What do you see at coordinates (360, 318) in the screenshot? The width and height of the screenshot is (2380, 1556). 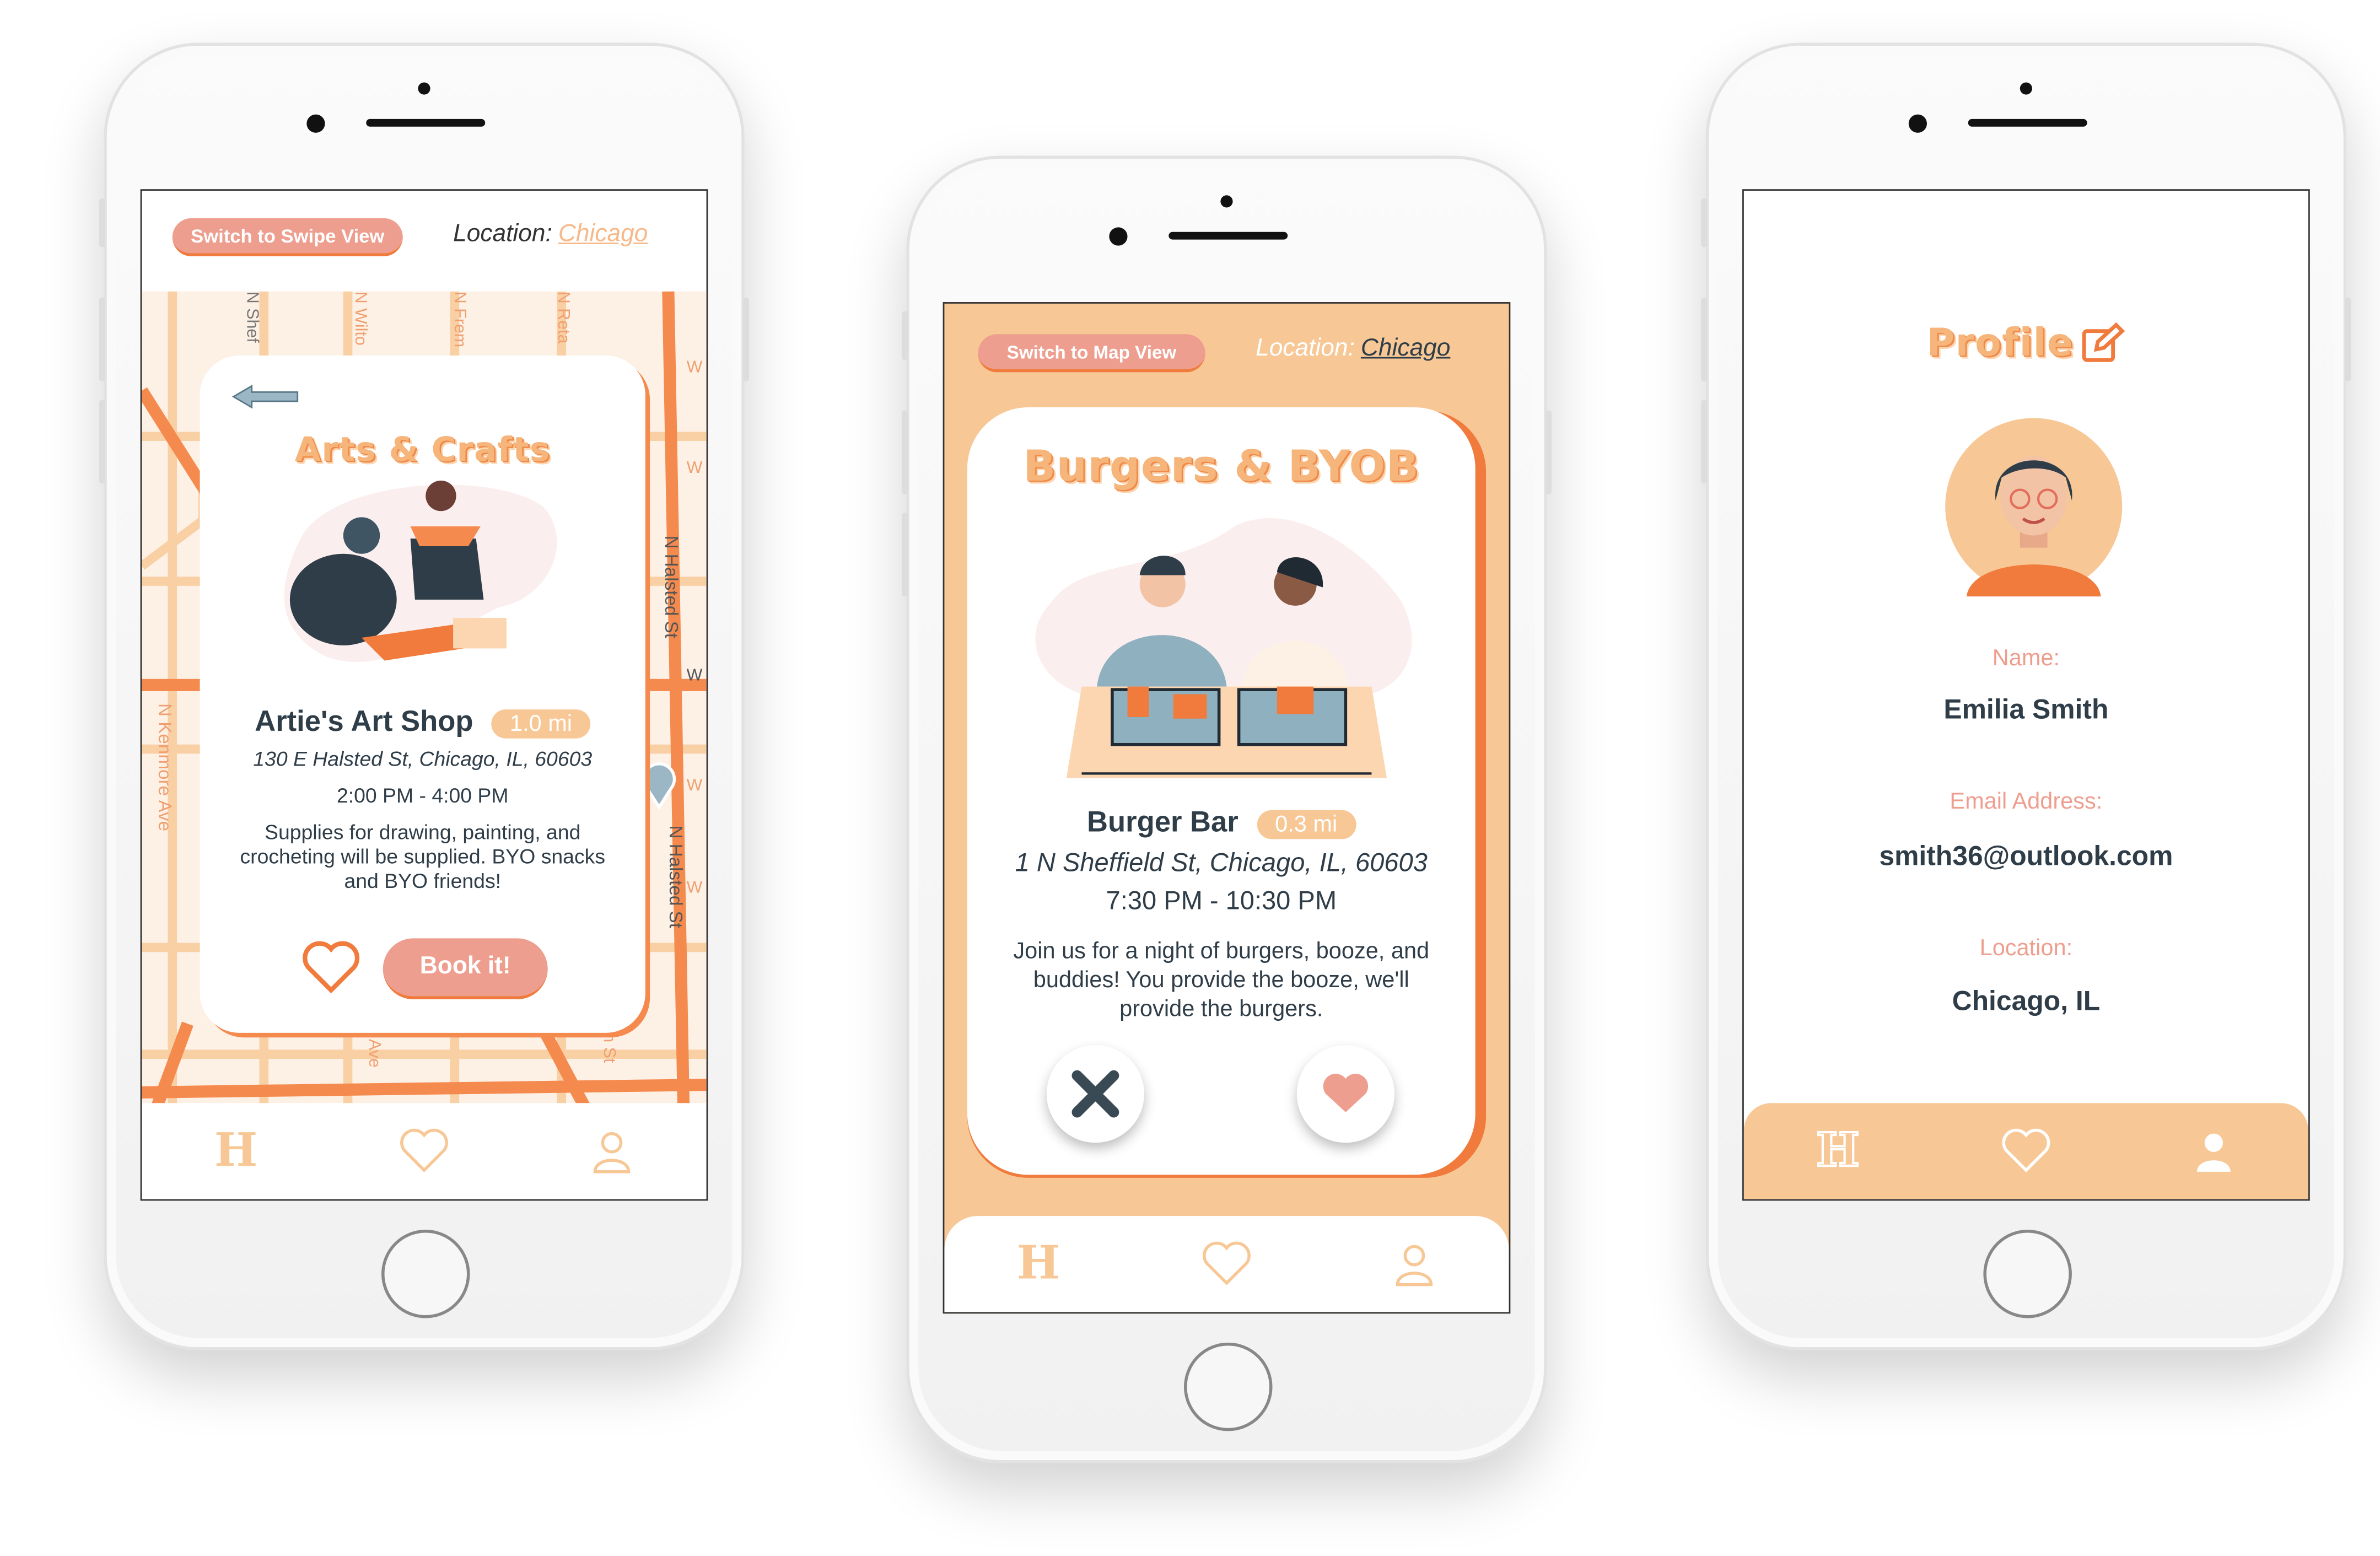 I see `street-label: N Wilto` at bounding box center [360, 318].